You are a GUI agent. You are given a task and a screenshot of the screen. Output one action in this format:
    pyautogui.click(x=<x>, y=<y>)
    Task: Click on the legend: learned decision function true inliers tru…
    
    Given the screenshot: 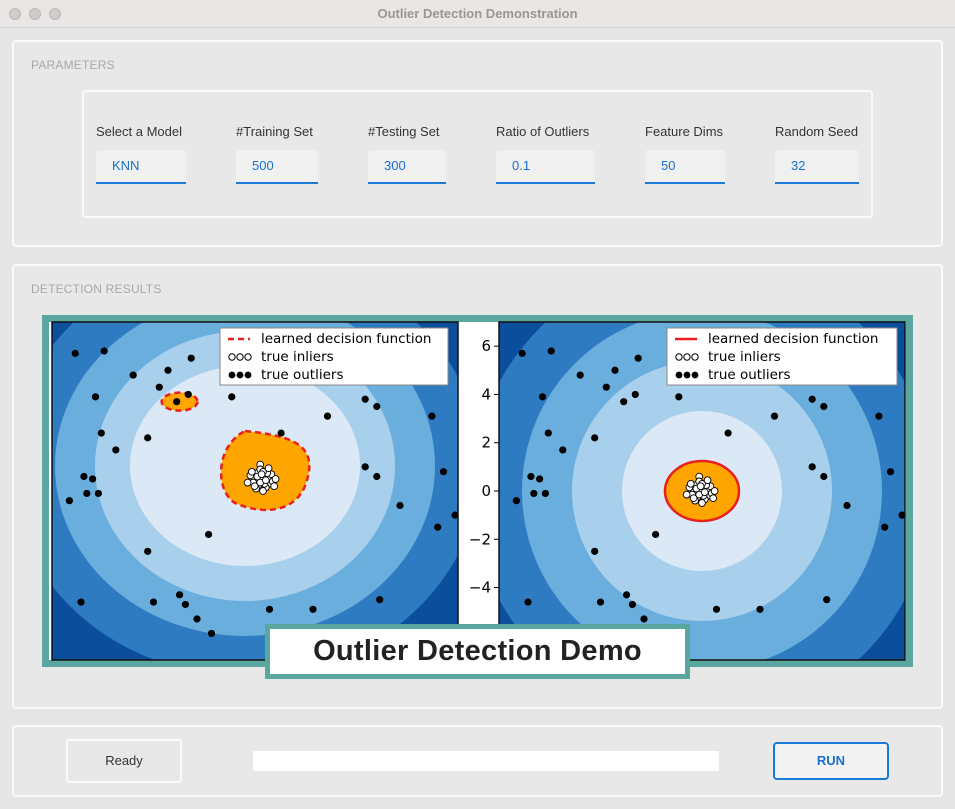 What is the action you would take?
    pyautogui.click(x=334, y=356)
    